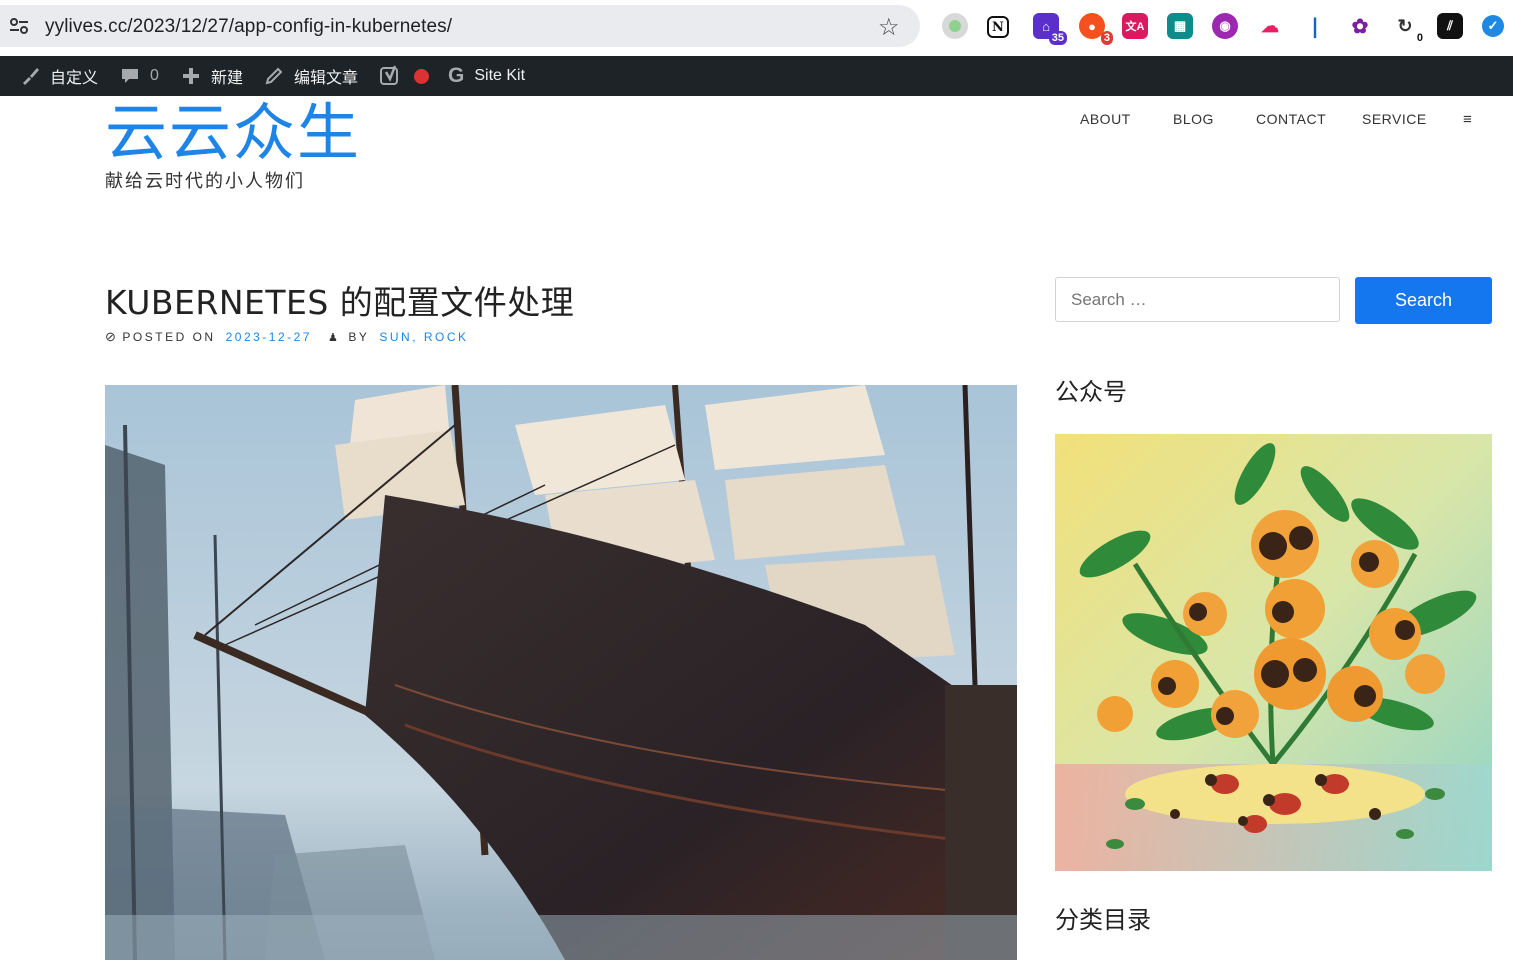 This screenshot has width=1513, height=960. What do you see at coordinates (191, 76) in the screenshot?
I see `plus-icon` at bounding box center [191, 76].